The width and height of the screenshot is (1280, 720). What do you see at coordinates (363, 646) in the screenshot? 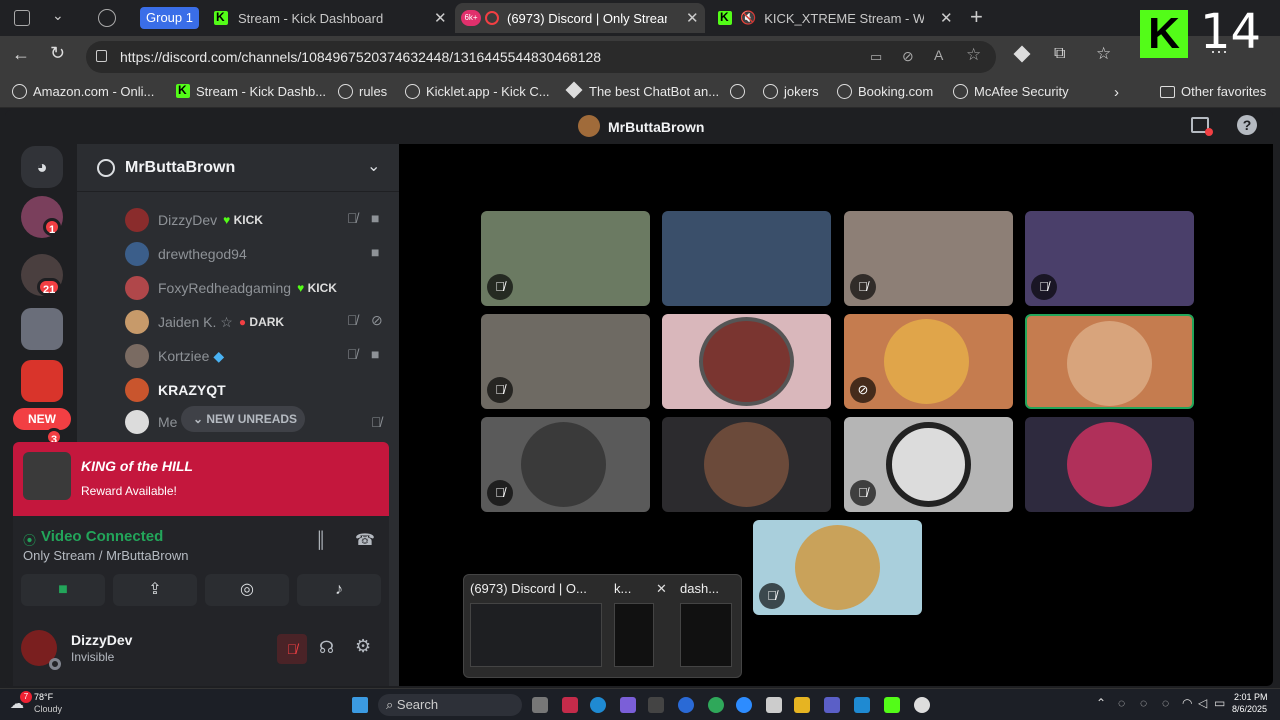
I see `settings-gear-icon: ⚙` at bounding box center [363, 646].